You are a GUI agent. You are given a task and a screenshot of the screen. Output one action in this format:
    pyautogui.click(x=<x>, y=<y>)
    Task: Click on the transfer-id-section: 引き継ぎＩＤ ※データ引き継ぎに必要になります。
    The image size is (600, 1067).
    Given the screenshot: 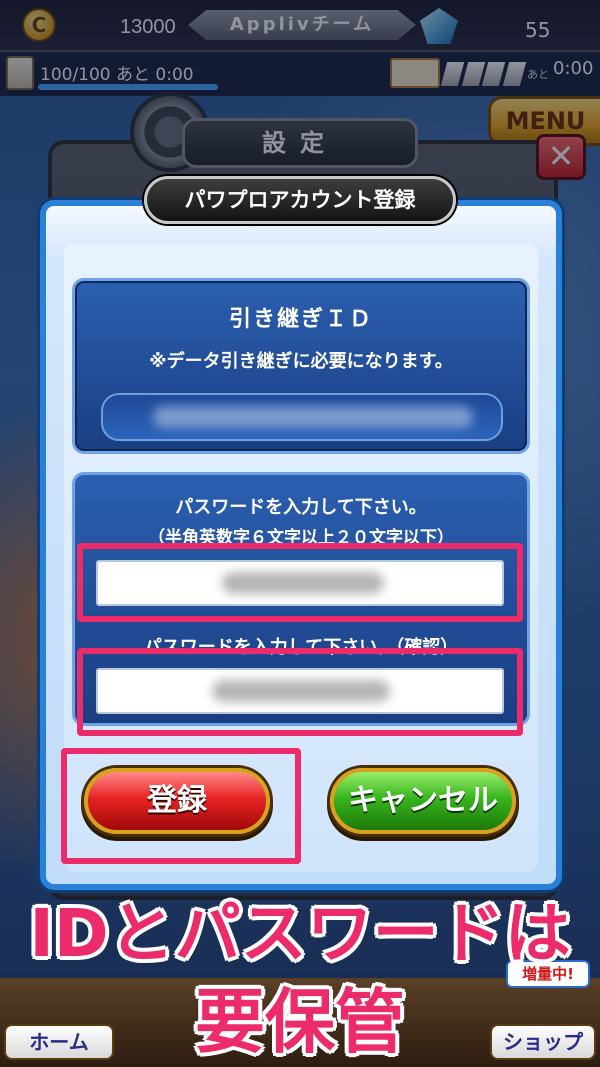 What is the action you would take?
    pyautogui.click(x=301, y=366)
    